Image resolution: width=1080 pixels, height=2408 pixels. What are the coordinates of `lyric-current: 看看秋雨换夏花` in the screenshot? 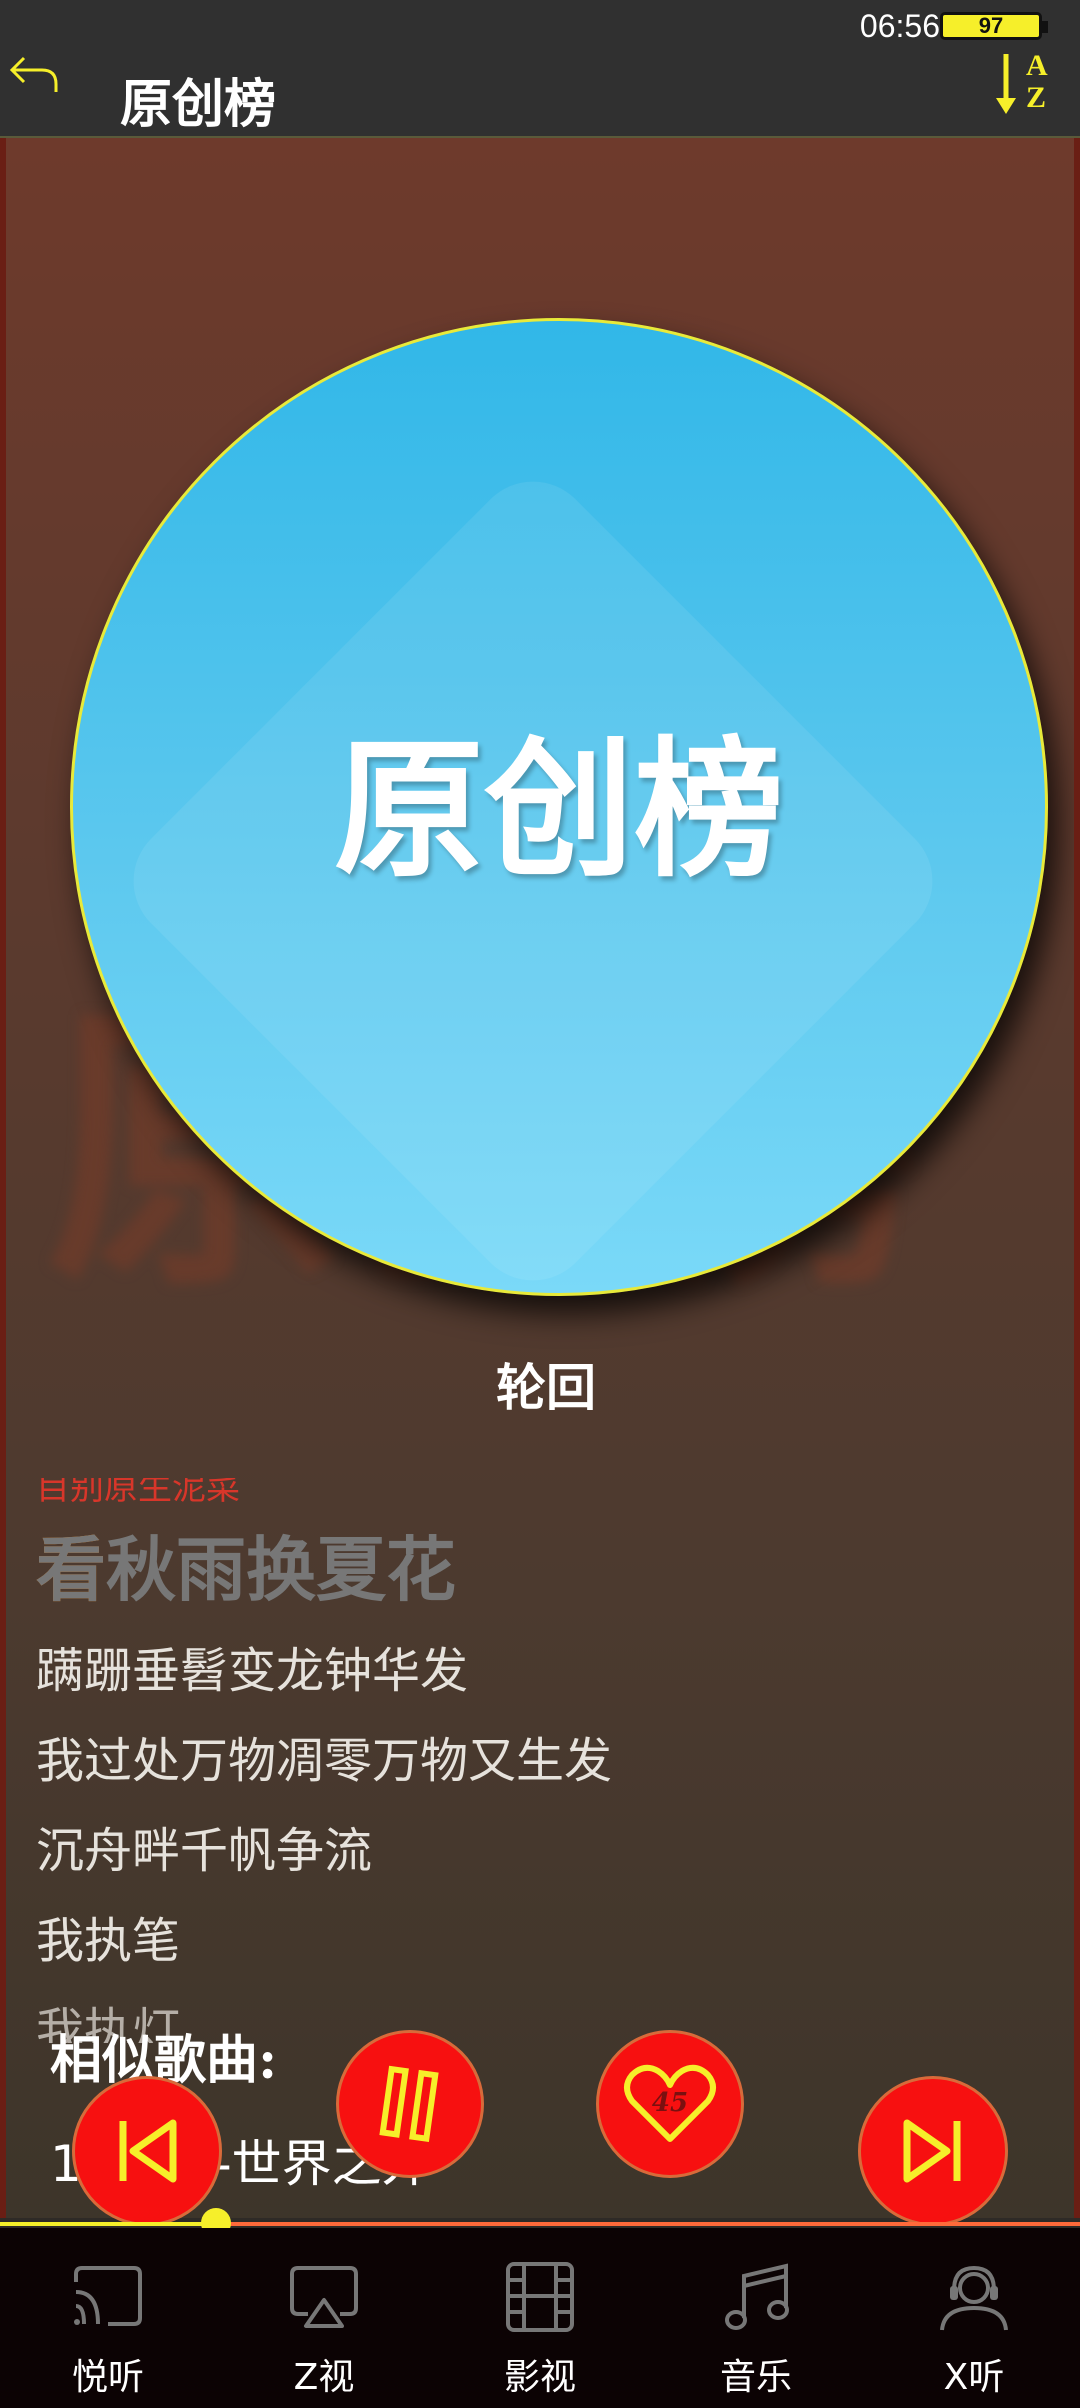 It's located at (536, 1564).